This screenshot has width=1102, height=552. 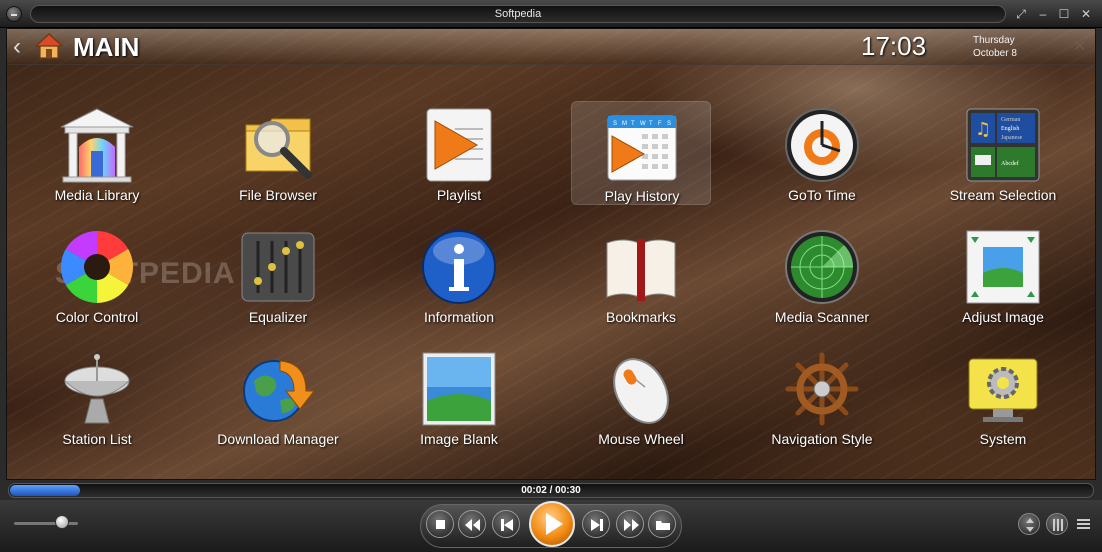 What do you see at coordinates (1079, 46) in the screenshot?
I see `close-menu-icon: ✕` at bounding box center [1079, 46].